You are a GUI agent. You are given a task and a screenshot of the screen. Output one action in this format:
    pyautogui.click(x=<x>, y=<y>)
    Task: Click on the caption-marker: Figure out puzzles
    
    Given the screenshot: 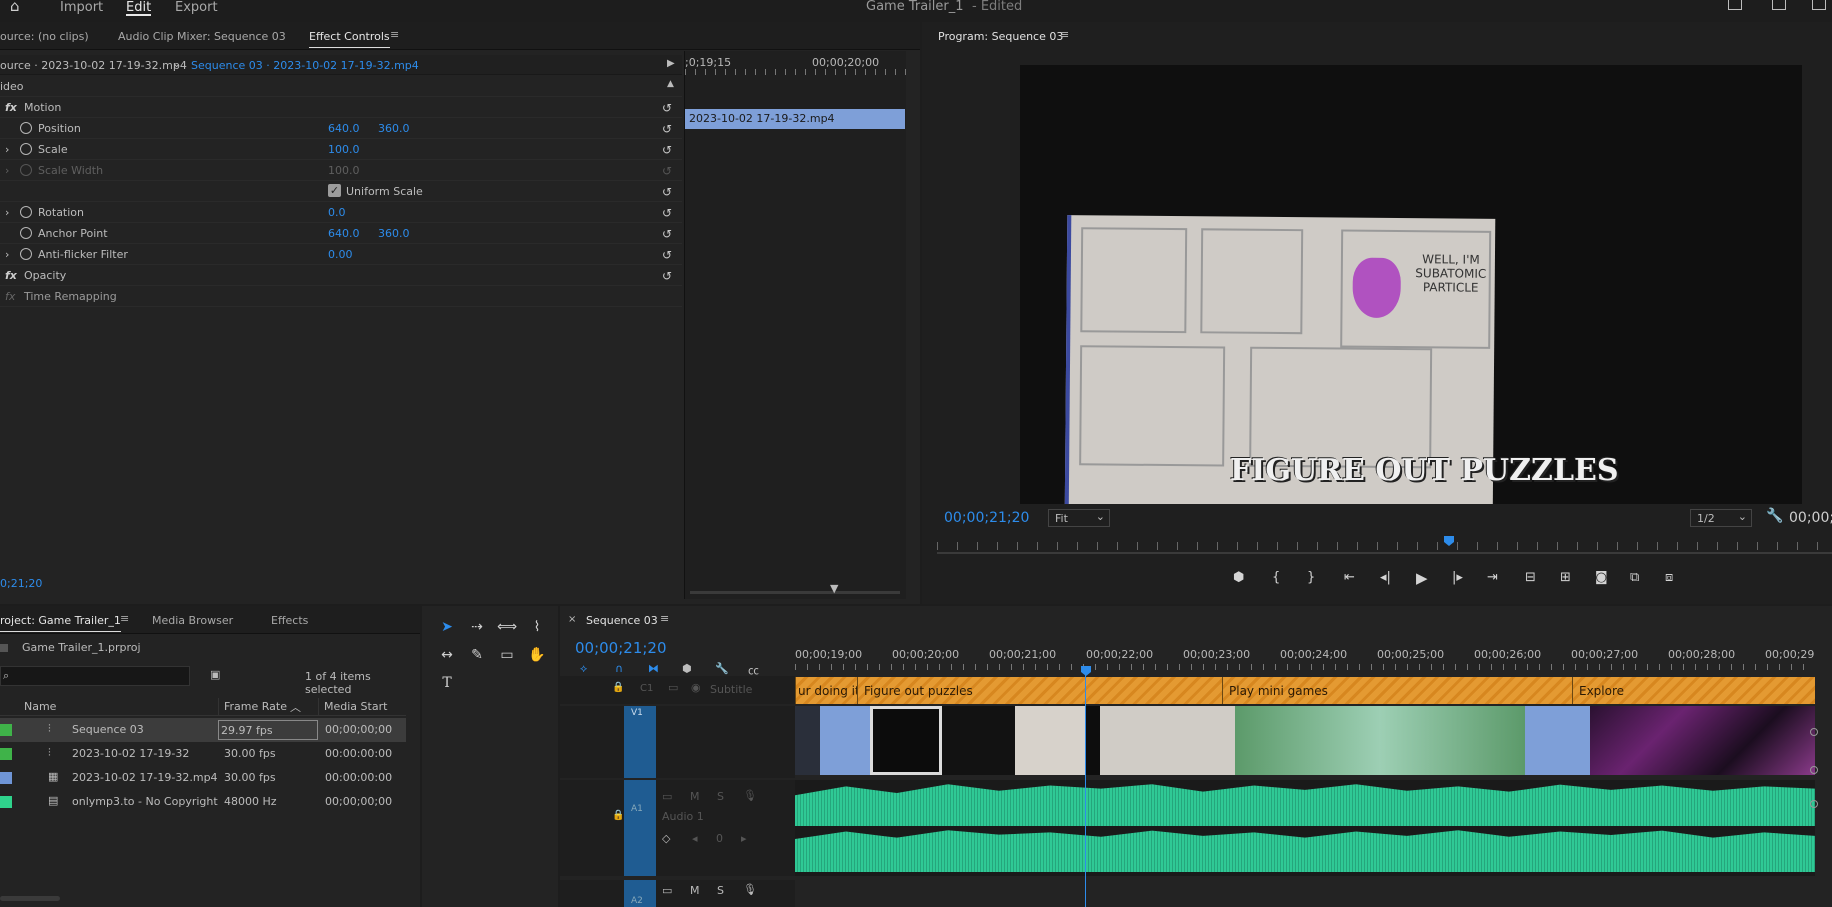 What is the action you would take?
    pyautogui.click(x=1039, y=690)
    